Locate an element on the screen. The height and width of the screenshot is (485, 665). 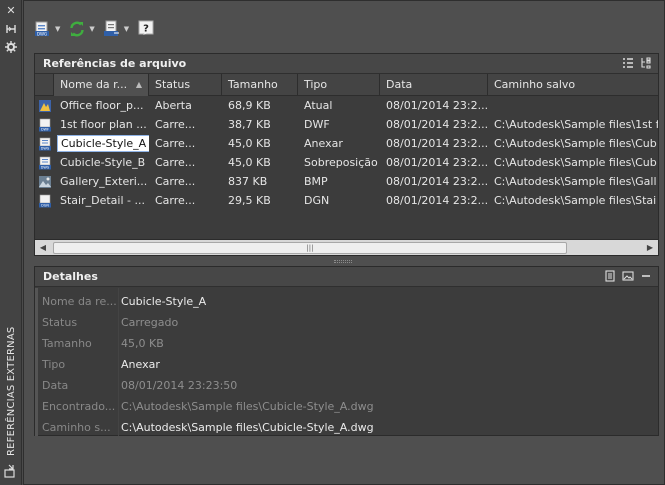
selected-name: Cubicle-Style_A is located at coordinates (103, 143).